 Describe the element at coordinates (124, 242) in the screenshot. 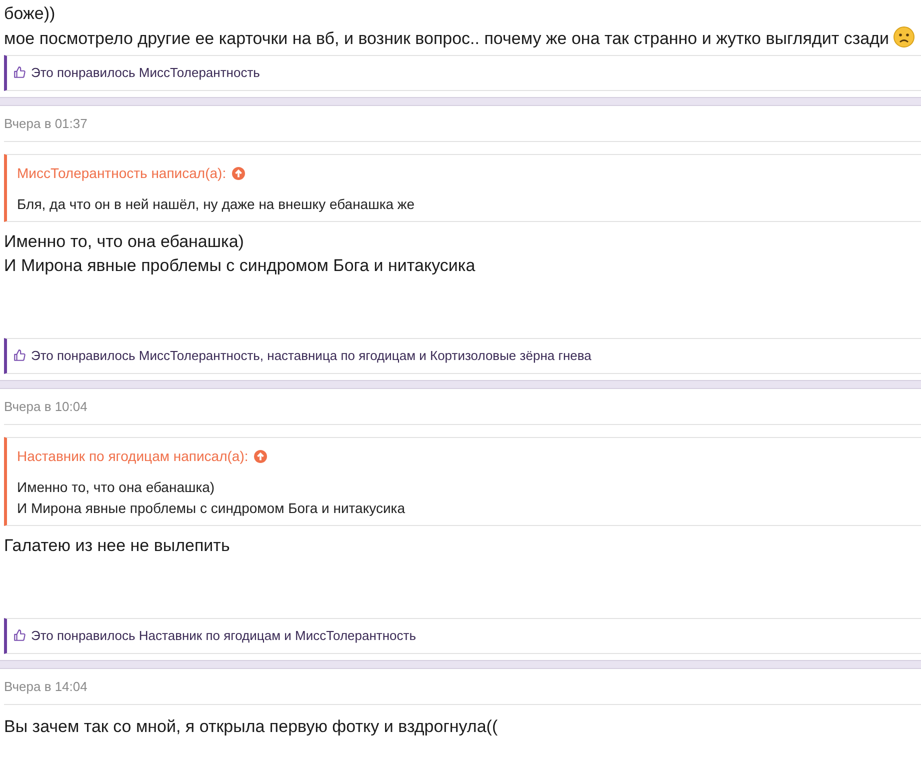

I see `post-text: Именно то, что она ебанашка)` at that location.